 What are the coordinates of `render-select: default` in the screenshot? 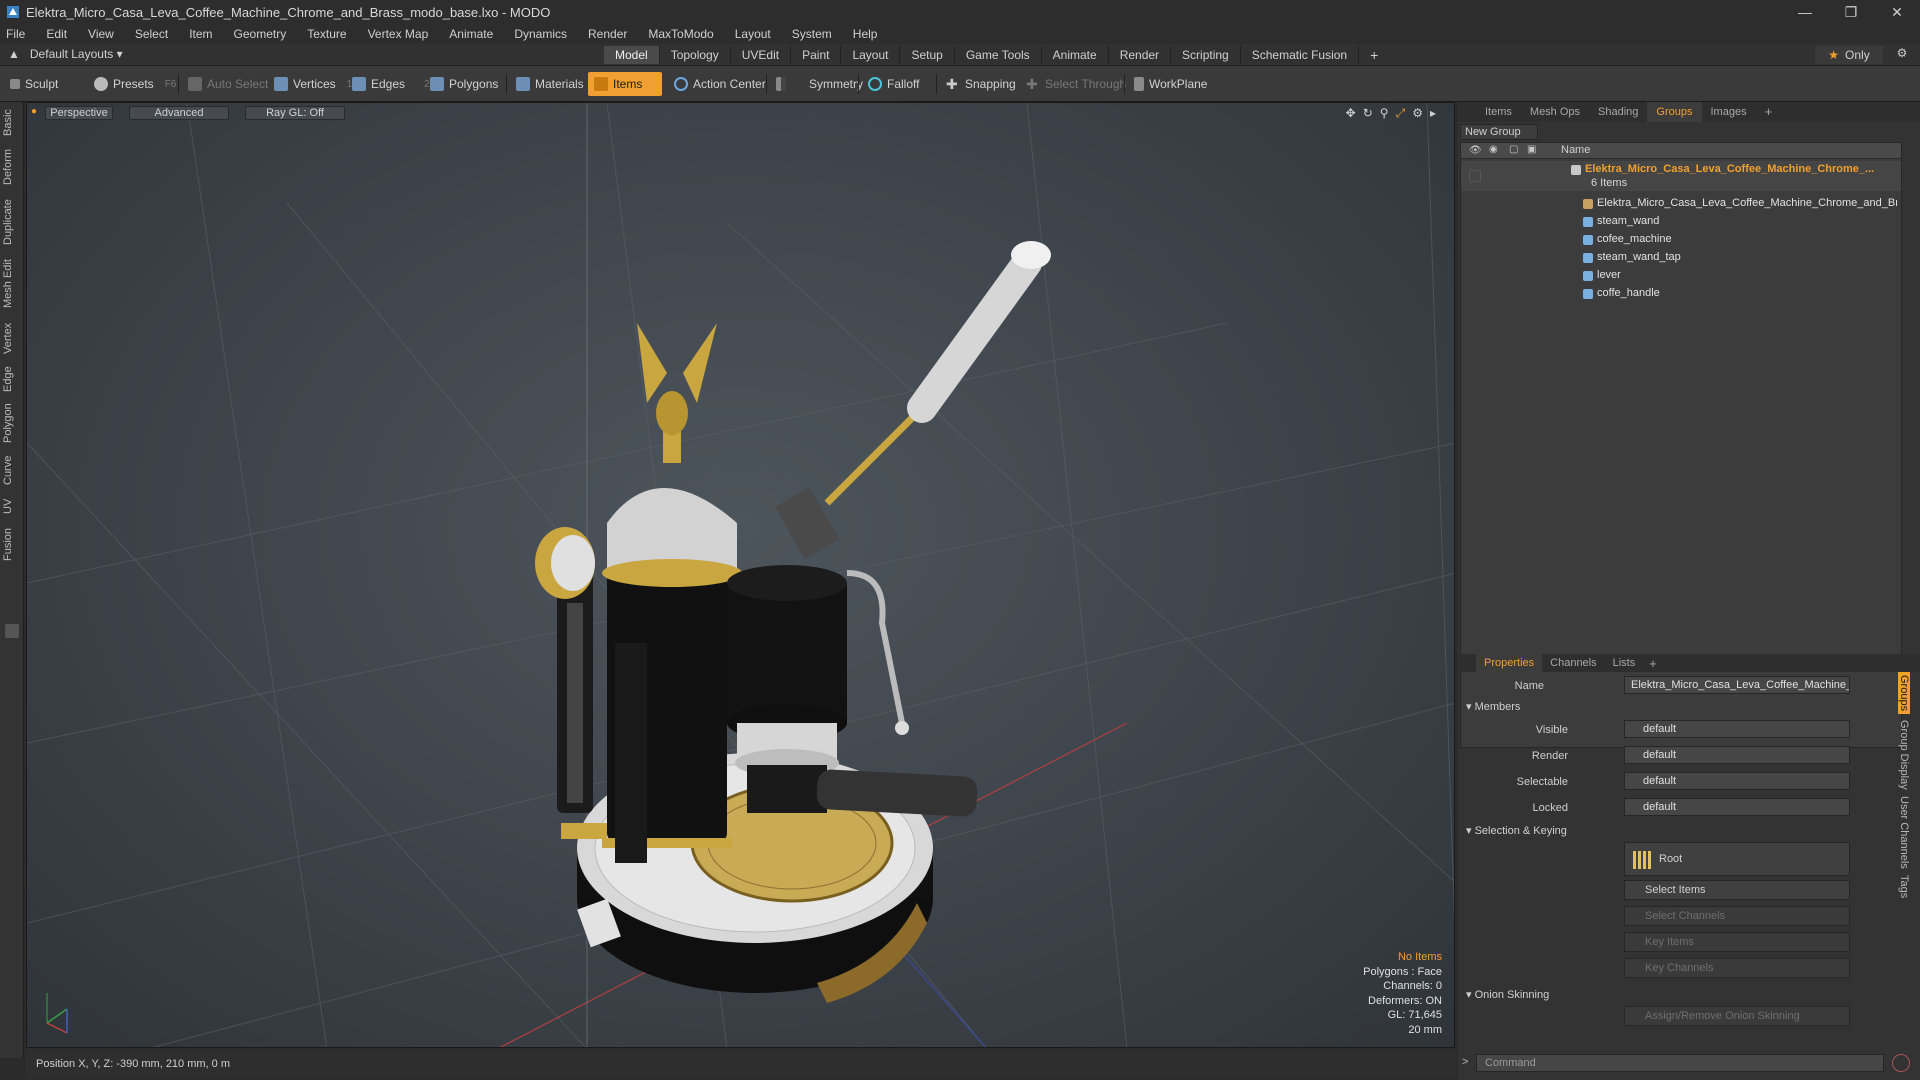 It's located at (1737, 755).